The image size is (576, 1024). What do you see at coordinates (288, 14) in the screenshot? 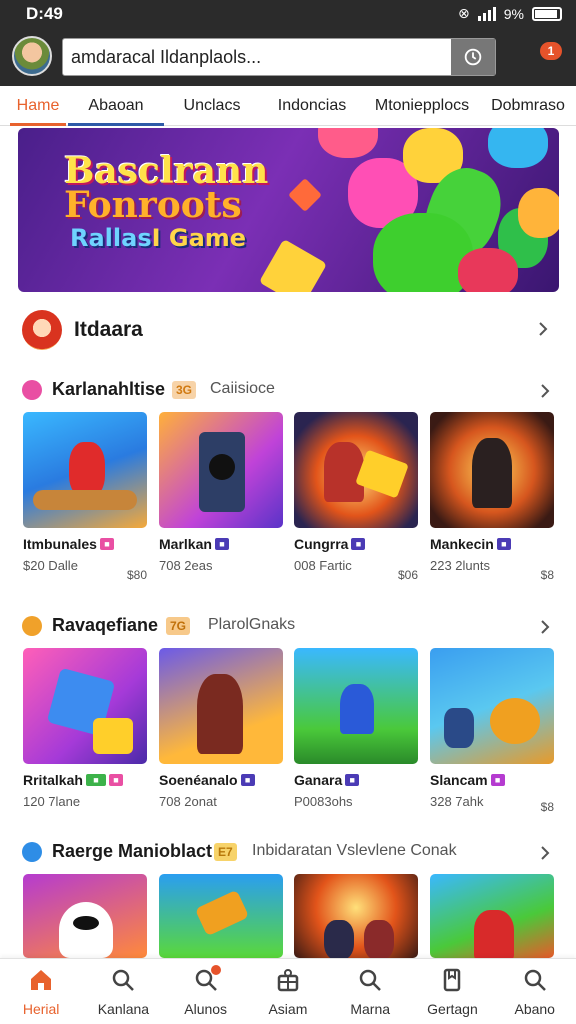
I see `status-bar: D:49 ⊗ 9%` at bounding box center [288, 14].